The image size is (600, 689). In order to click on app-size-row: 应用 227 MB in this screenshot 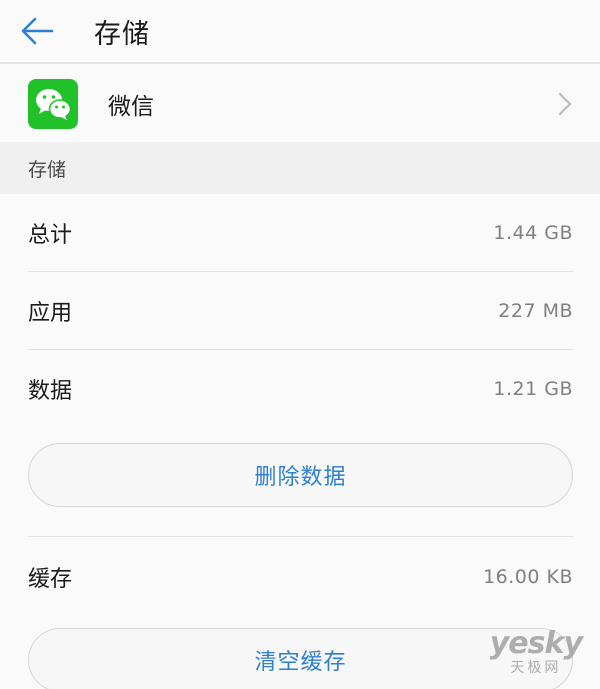, I will do `click(300, 311)`.